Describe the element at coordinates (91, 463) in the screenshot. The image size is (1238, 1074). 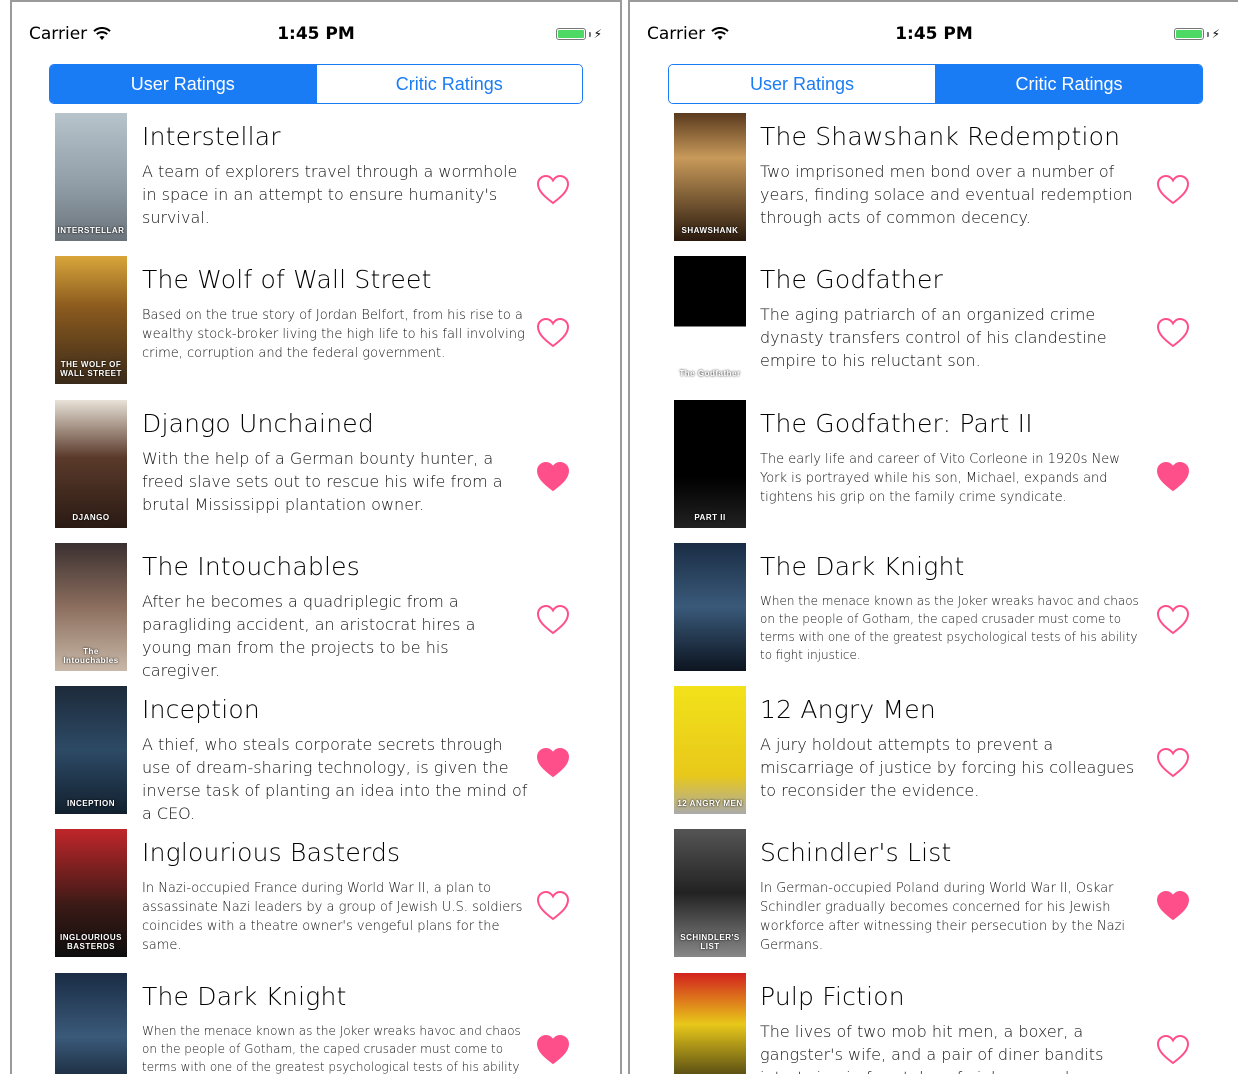
I see `movie-poster: DJANGO` at that location.